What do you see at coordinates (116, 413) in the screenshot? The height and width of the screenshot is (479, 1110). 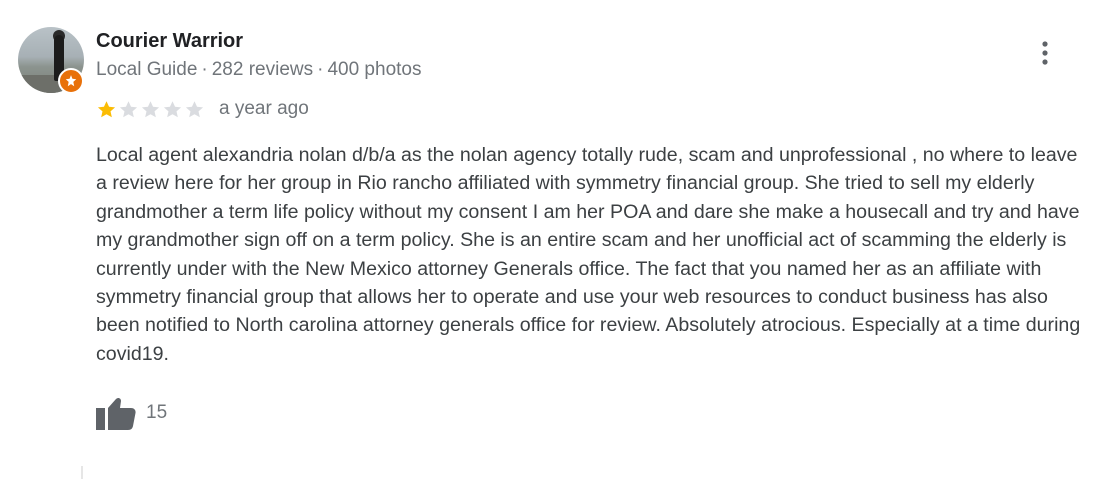 I see `thumbs-up-icon` at bounding box center [116, 413].